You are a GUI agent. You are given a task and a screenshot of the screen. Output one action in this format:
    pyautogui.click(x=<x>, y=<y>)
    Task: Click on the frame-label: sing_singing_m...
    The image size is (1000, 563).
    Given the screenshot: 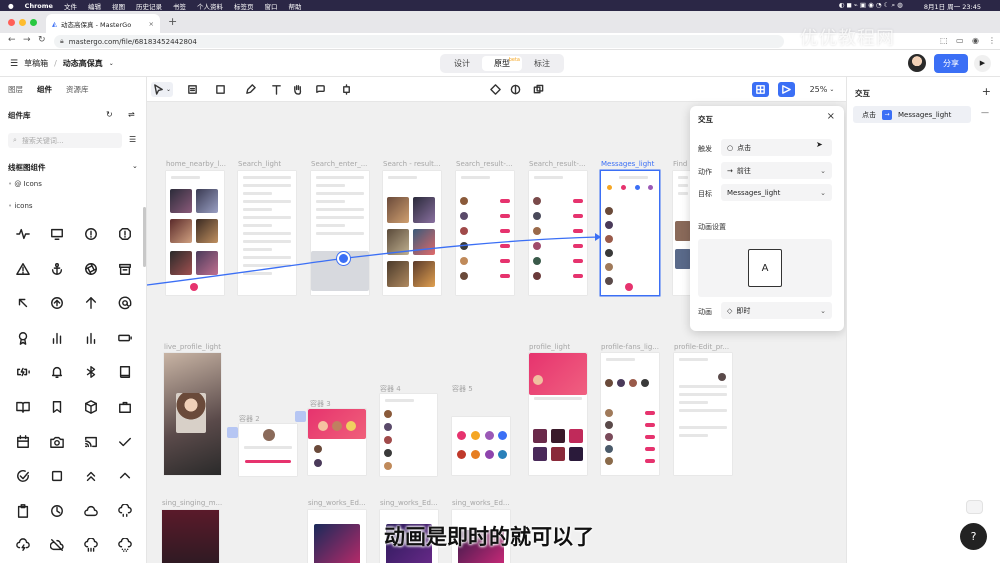 What is the action you would take?
    pyautogui.click(x=192, y=503)
    